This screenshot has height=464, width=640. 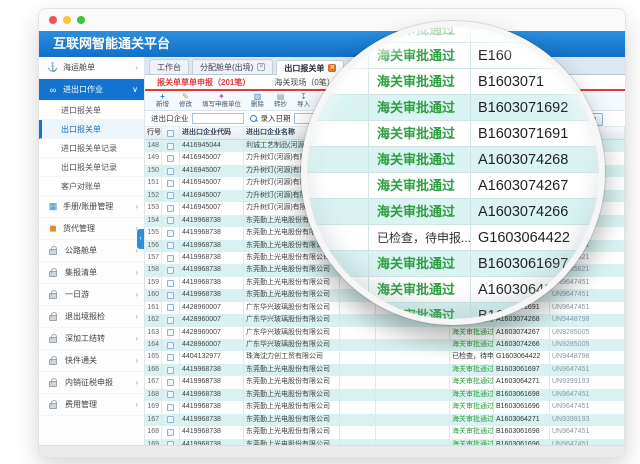 What do you see at coordinates (81, 360) in the screenshot?
I see `sidebar-item-label: 快件通关` at bounding box center [81, 360].